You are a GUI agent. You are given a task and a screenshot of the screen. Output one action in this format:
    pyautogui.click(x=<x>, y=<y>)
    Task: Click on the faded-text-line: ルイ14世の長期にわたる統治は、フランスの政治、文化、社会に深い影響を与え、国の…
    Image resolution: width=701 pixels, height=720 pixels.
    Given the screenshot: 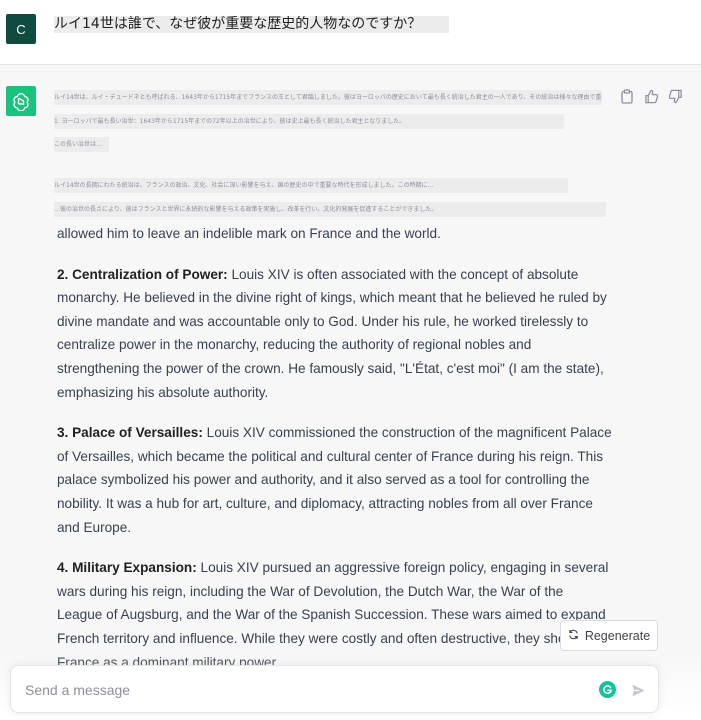 What is the action you would take?
    pyautogui.click(x=311, y=185)
    